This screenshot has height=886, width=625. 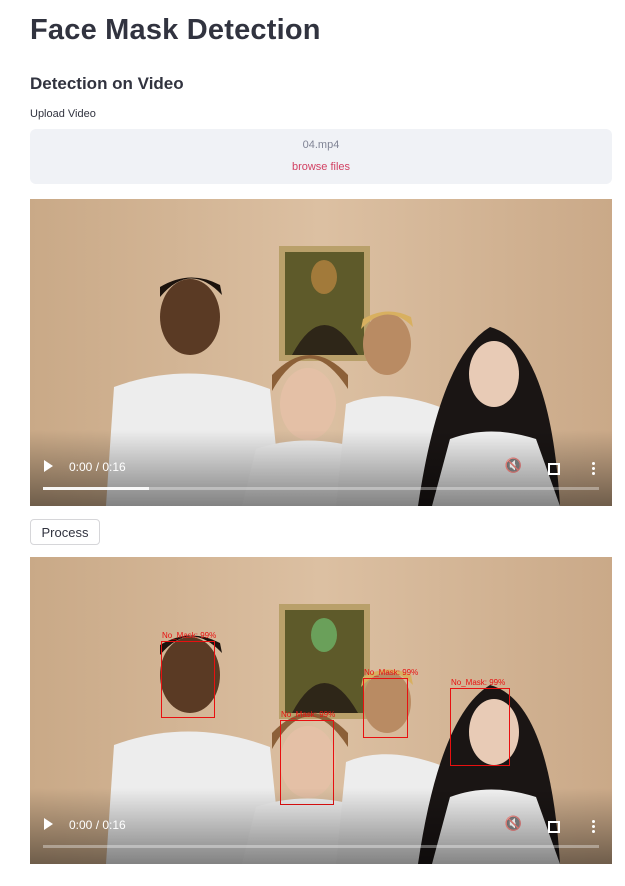 I want to click on uploaded-file-name: 04.mp4, so click(x=321, y=145).